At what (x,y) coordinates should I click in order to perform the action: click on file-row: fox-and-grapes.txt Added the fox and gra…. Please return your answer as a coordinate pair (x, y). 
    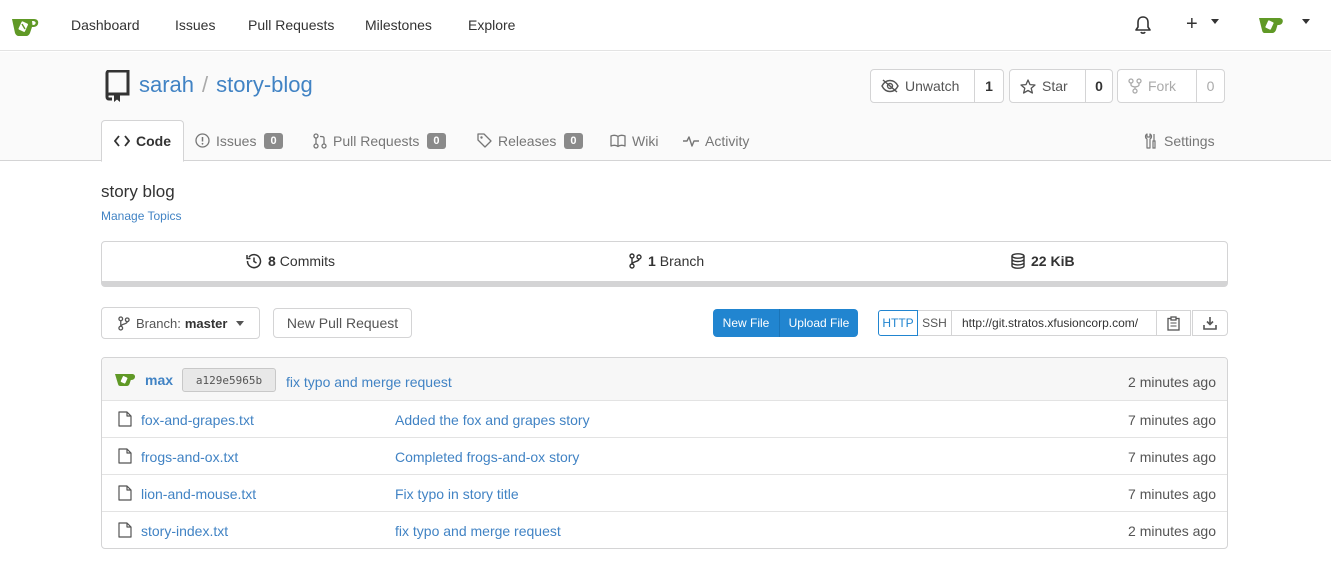
    Looking at the image, I should click on (664, 419).